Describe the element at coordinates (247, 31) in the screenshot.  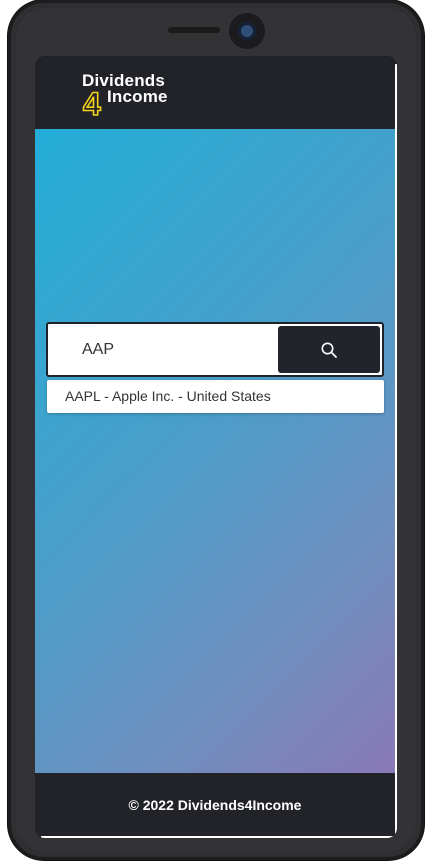
I see `front-camera` at that location.